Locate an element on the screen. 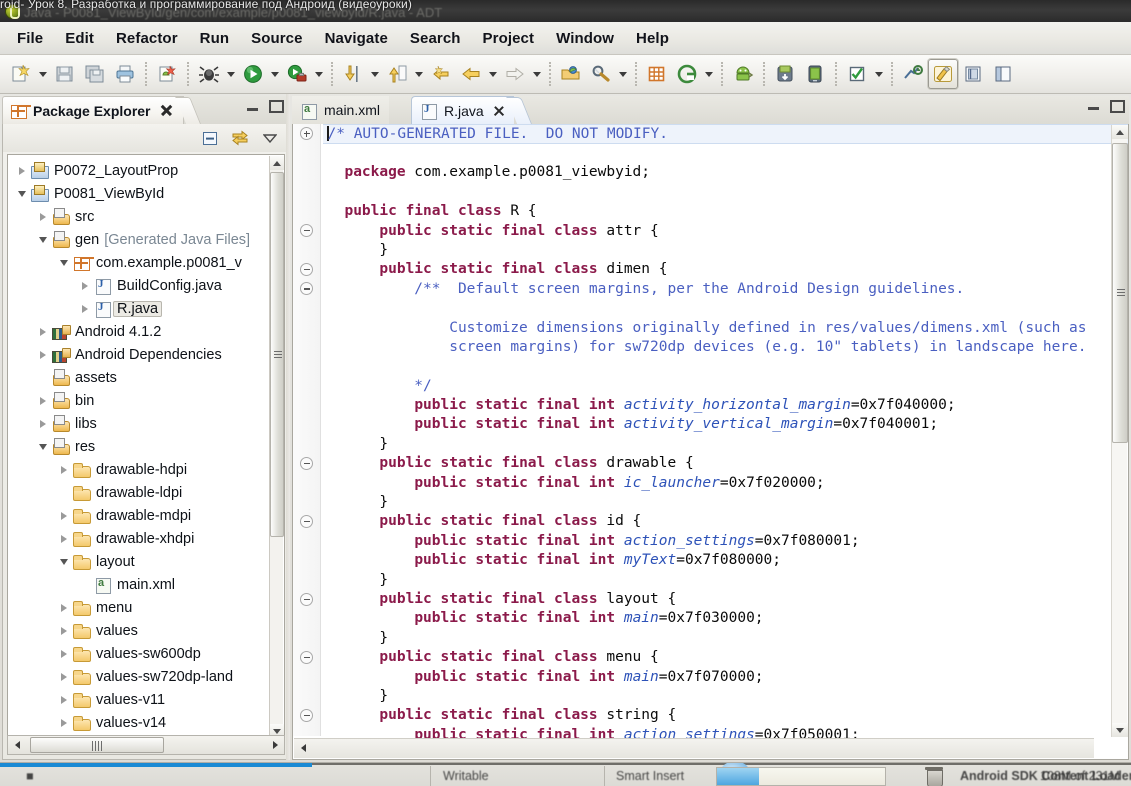 The image size is (1131, 786). menu-run: Run is located at coordinates (214, 38).